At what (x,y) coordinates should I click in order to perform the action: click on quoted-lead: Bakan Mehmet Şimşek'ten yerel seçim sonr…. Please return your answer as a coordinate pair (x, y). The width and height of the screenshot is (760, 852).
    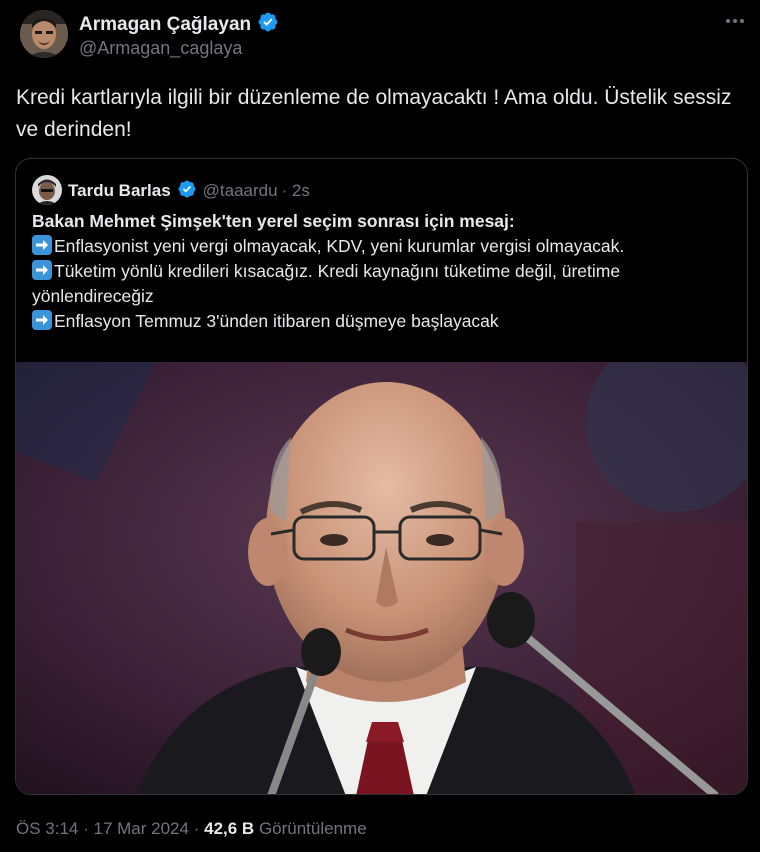
    Looking at the image, I should click on (273, 221).